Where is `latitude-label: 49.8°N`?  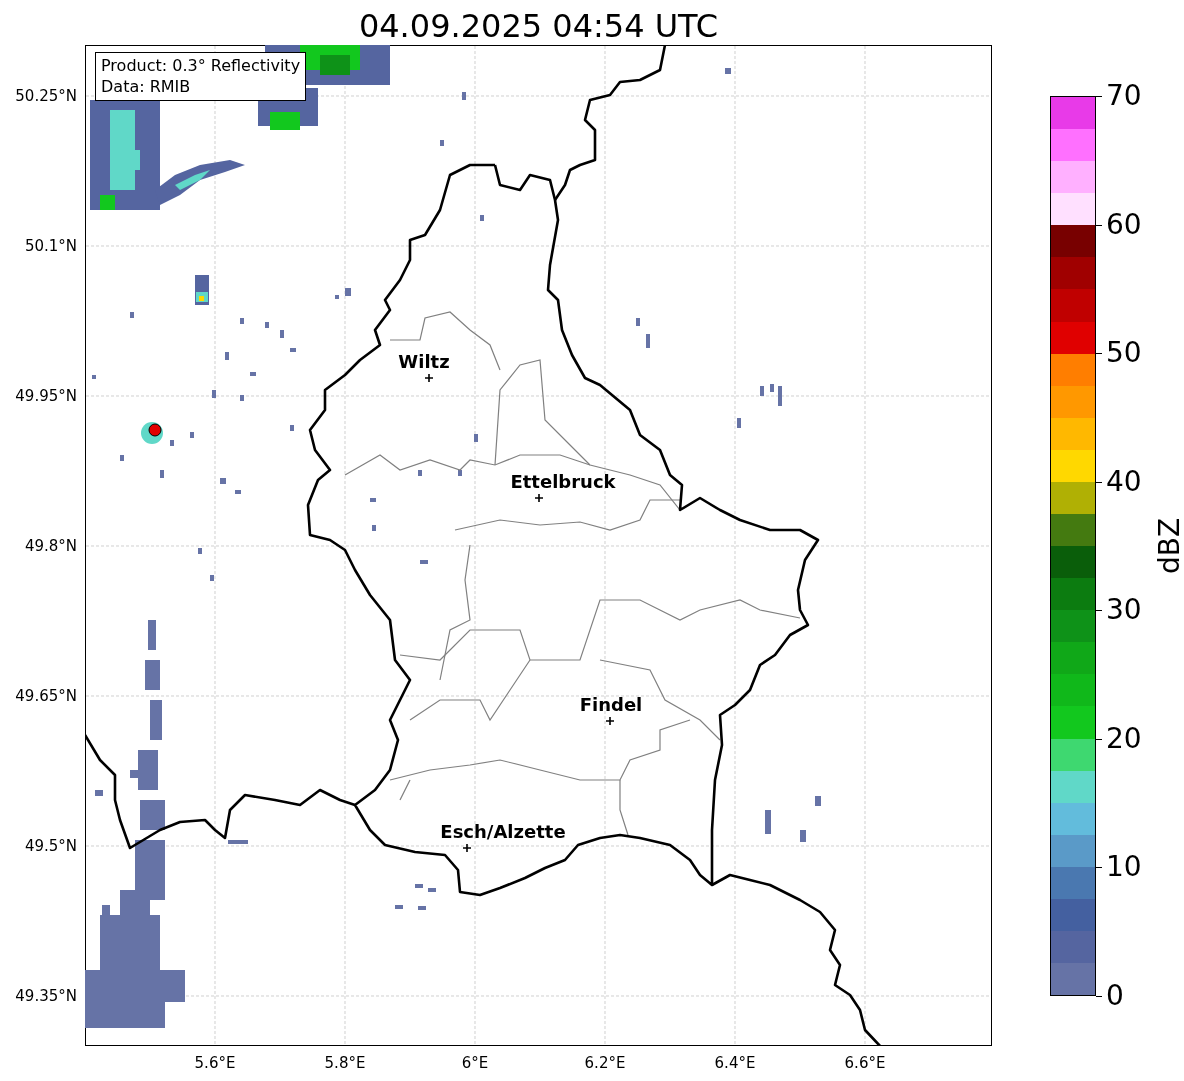
latitude-label: 49.8°N is located at coordinates (50, 546).